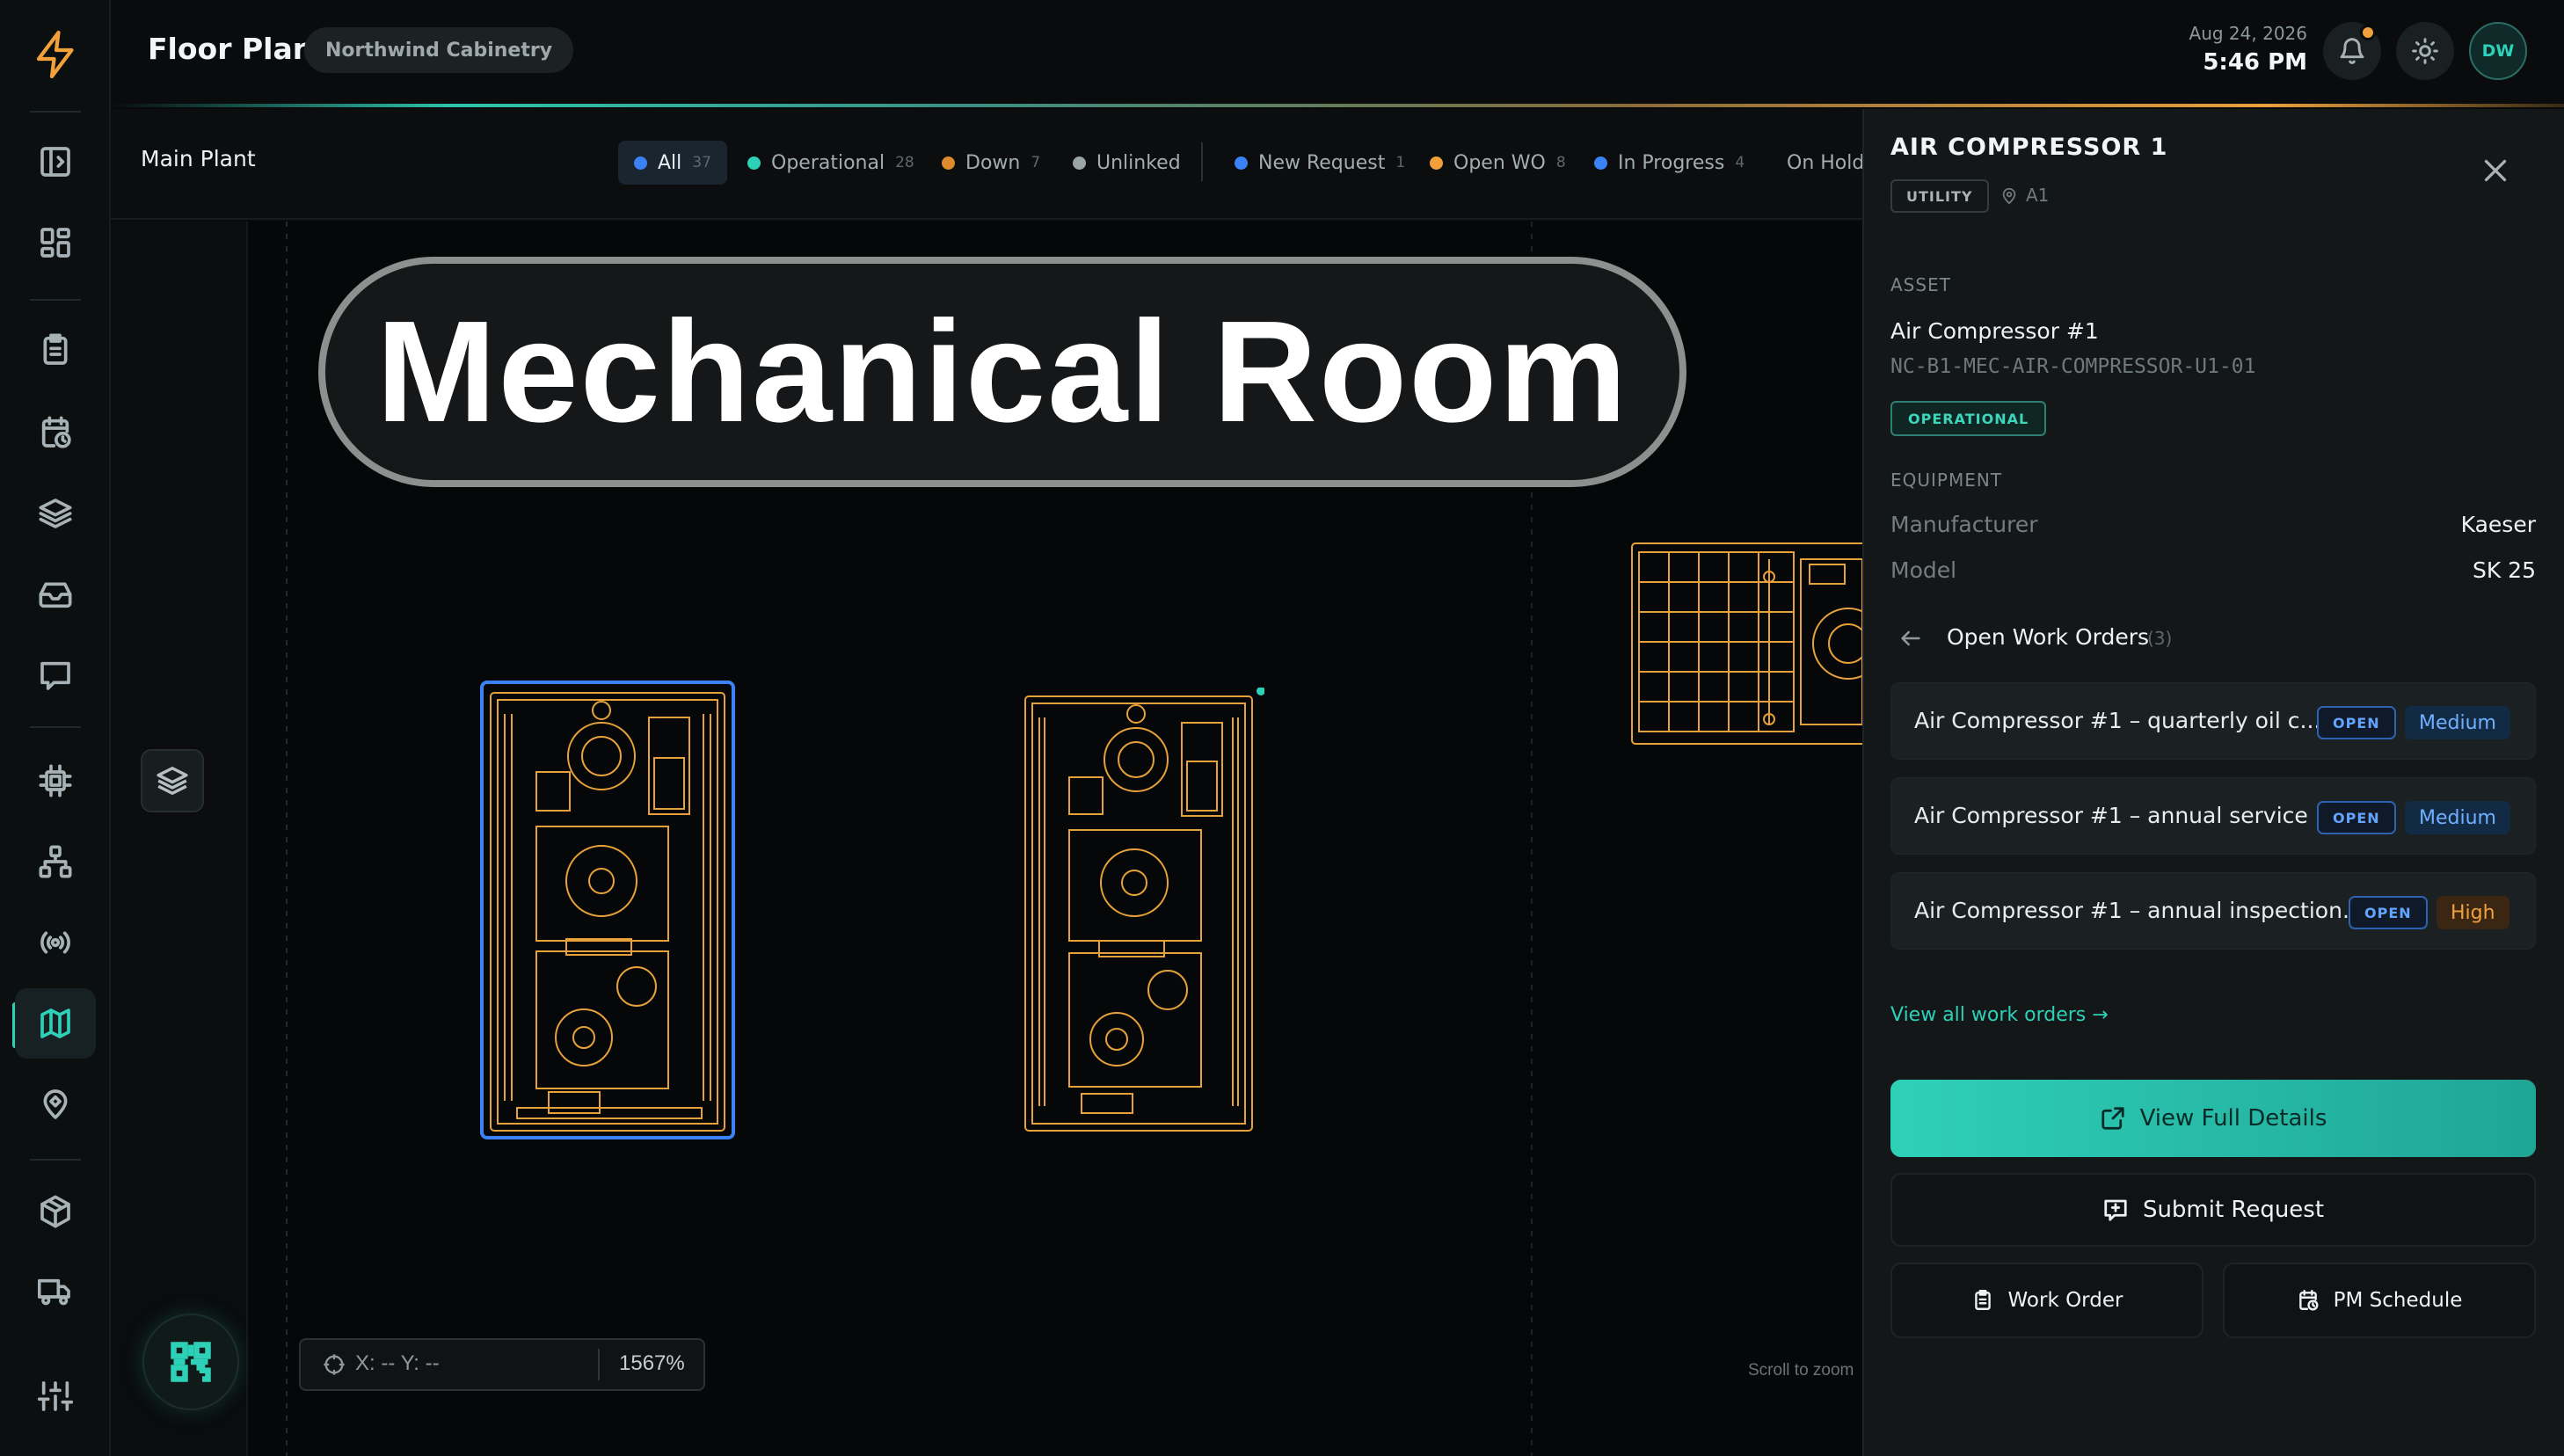  I want to click on sun-icon, so click(2425, 51).